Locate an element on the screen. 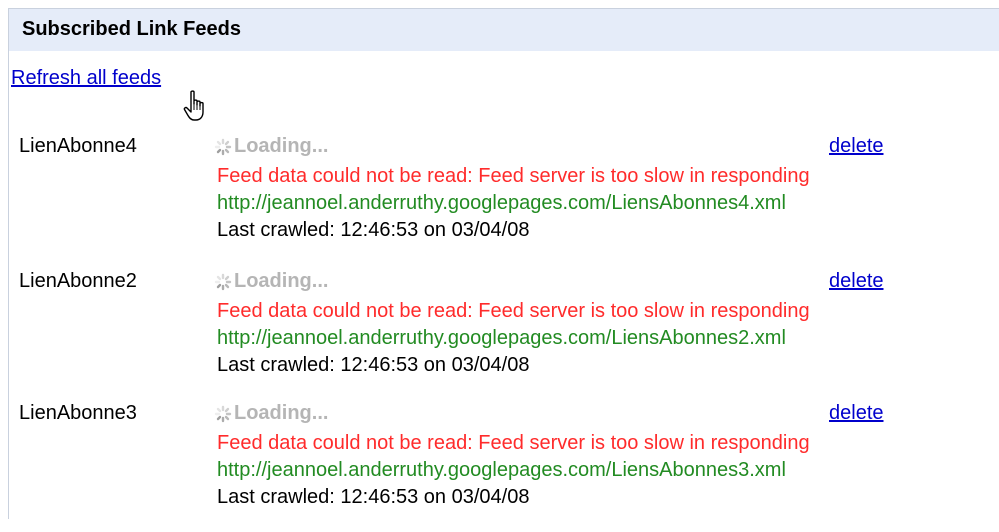  panel-title: Subscribed Link Feeds is located at coordinates (131, 29).